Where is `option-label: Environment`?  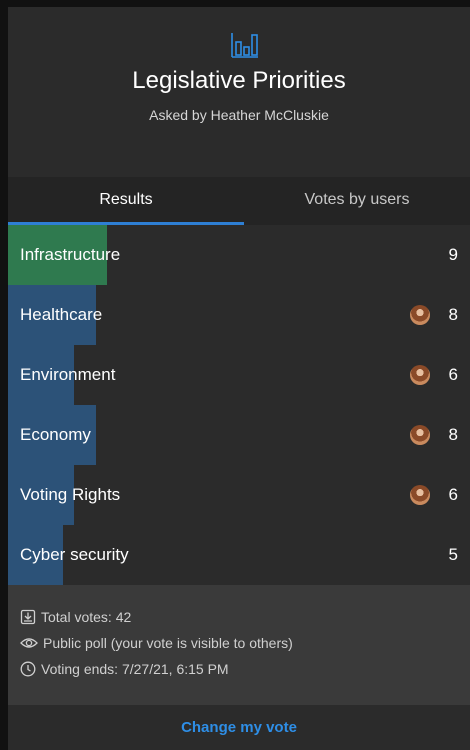
option-label: Environment is located at coordinates (68, 374).